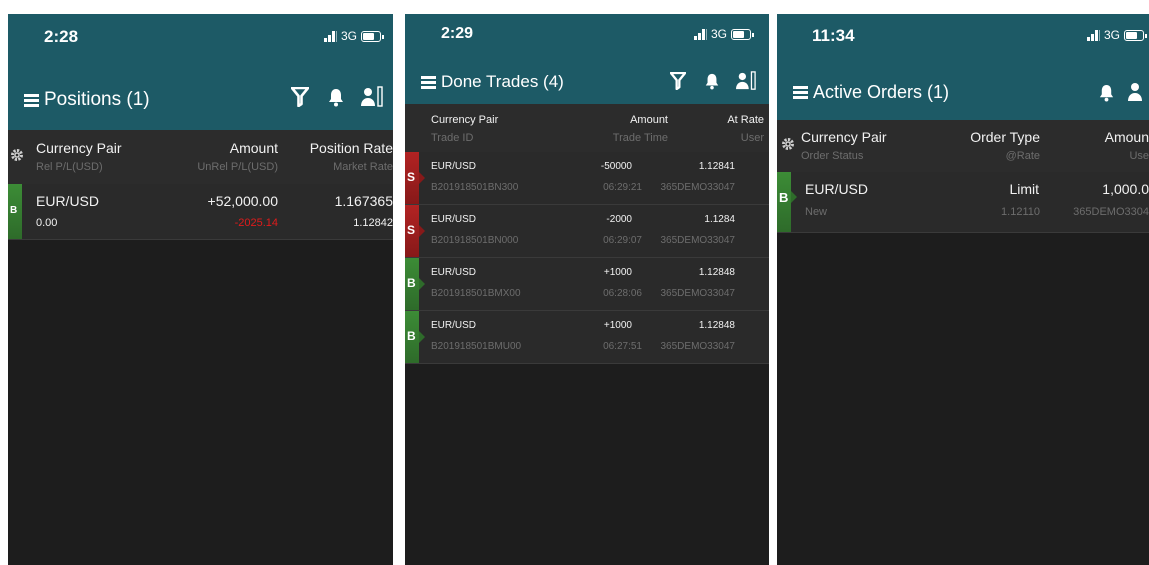 This screenshot has height=565, width=1149. I want to click on menu-button: Active Orders (1), so click(871, 92).